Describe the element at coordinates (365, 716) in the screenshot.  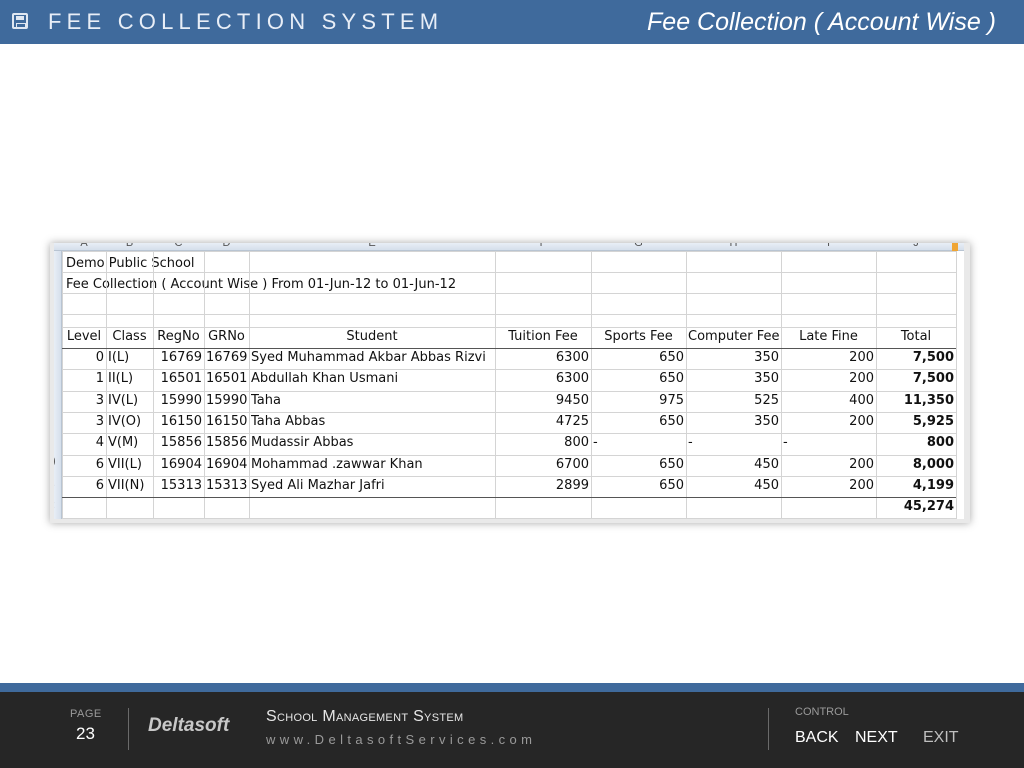
I see `system-name: School Management System` at that location.